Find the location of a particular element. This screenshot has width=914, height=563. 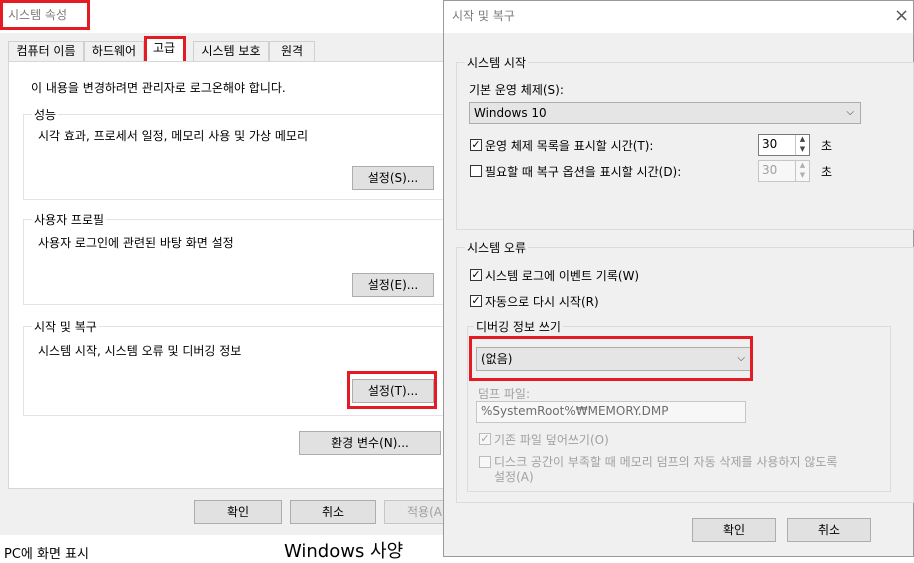

highlight-tab-advanced is located at coordinates (165, 50).